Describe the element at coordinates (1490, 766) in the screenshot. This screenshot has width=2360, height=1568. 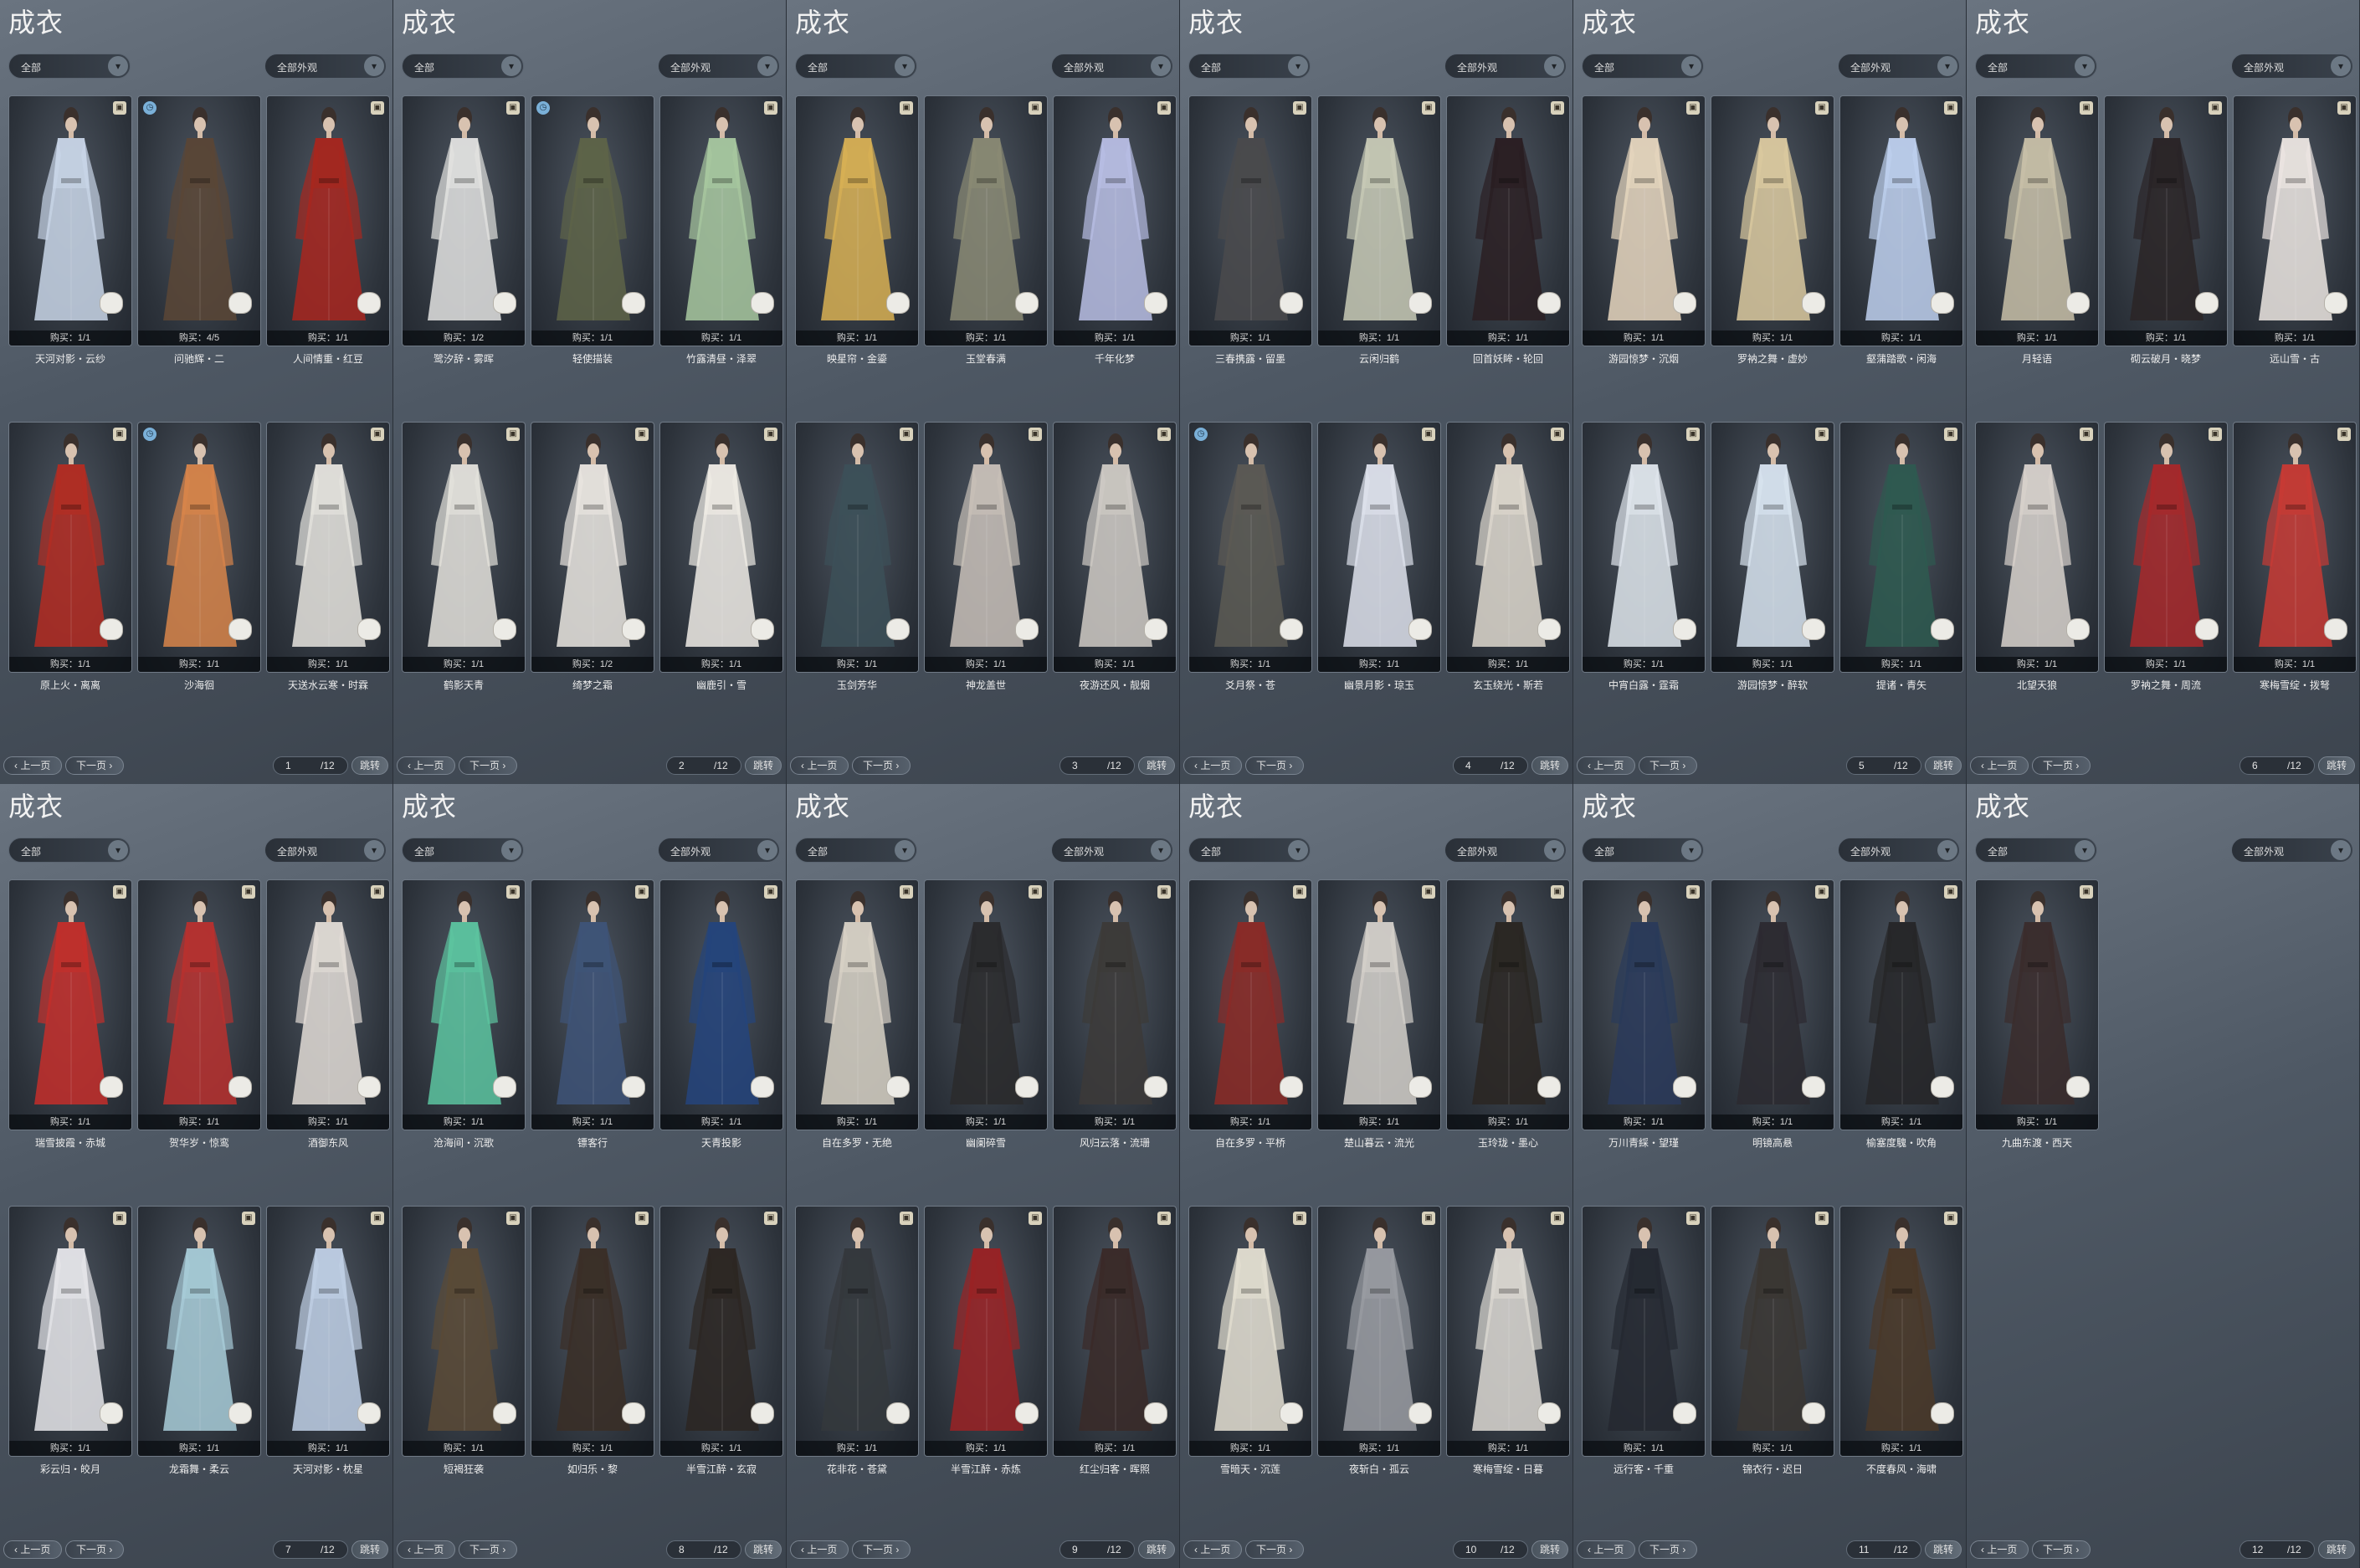
I see `page-number-input: 4/12` at that location.